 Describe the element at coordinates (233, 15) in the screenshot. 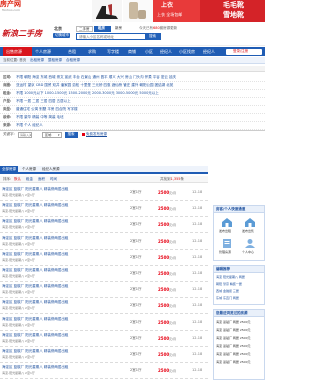

I see `ad-text-4: 雪地靴` at that location.